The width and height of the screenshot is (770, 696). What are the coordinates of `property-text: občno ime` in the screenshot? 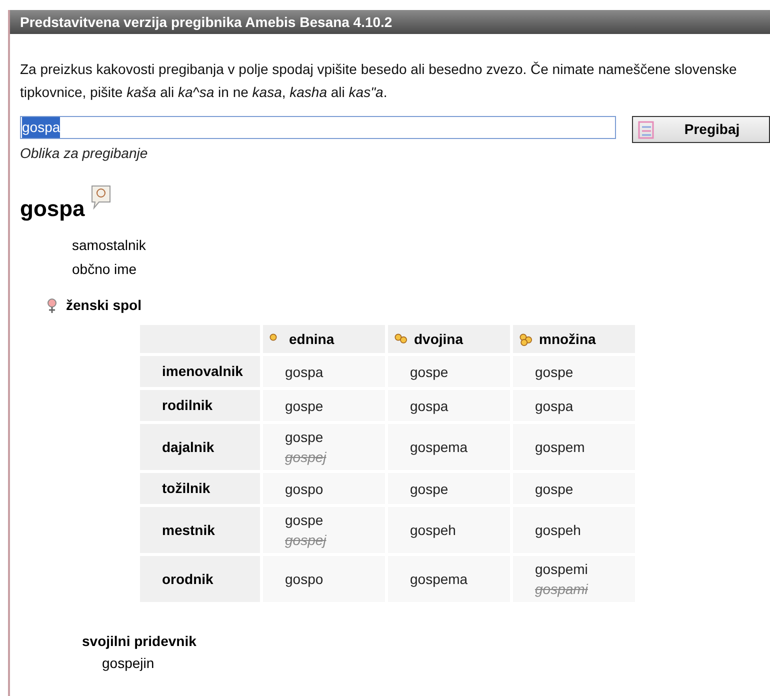 It's located at (105, 269).